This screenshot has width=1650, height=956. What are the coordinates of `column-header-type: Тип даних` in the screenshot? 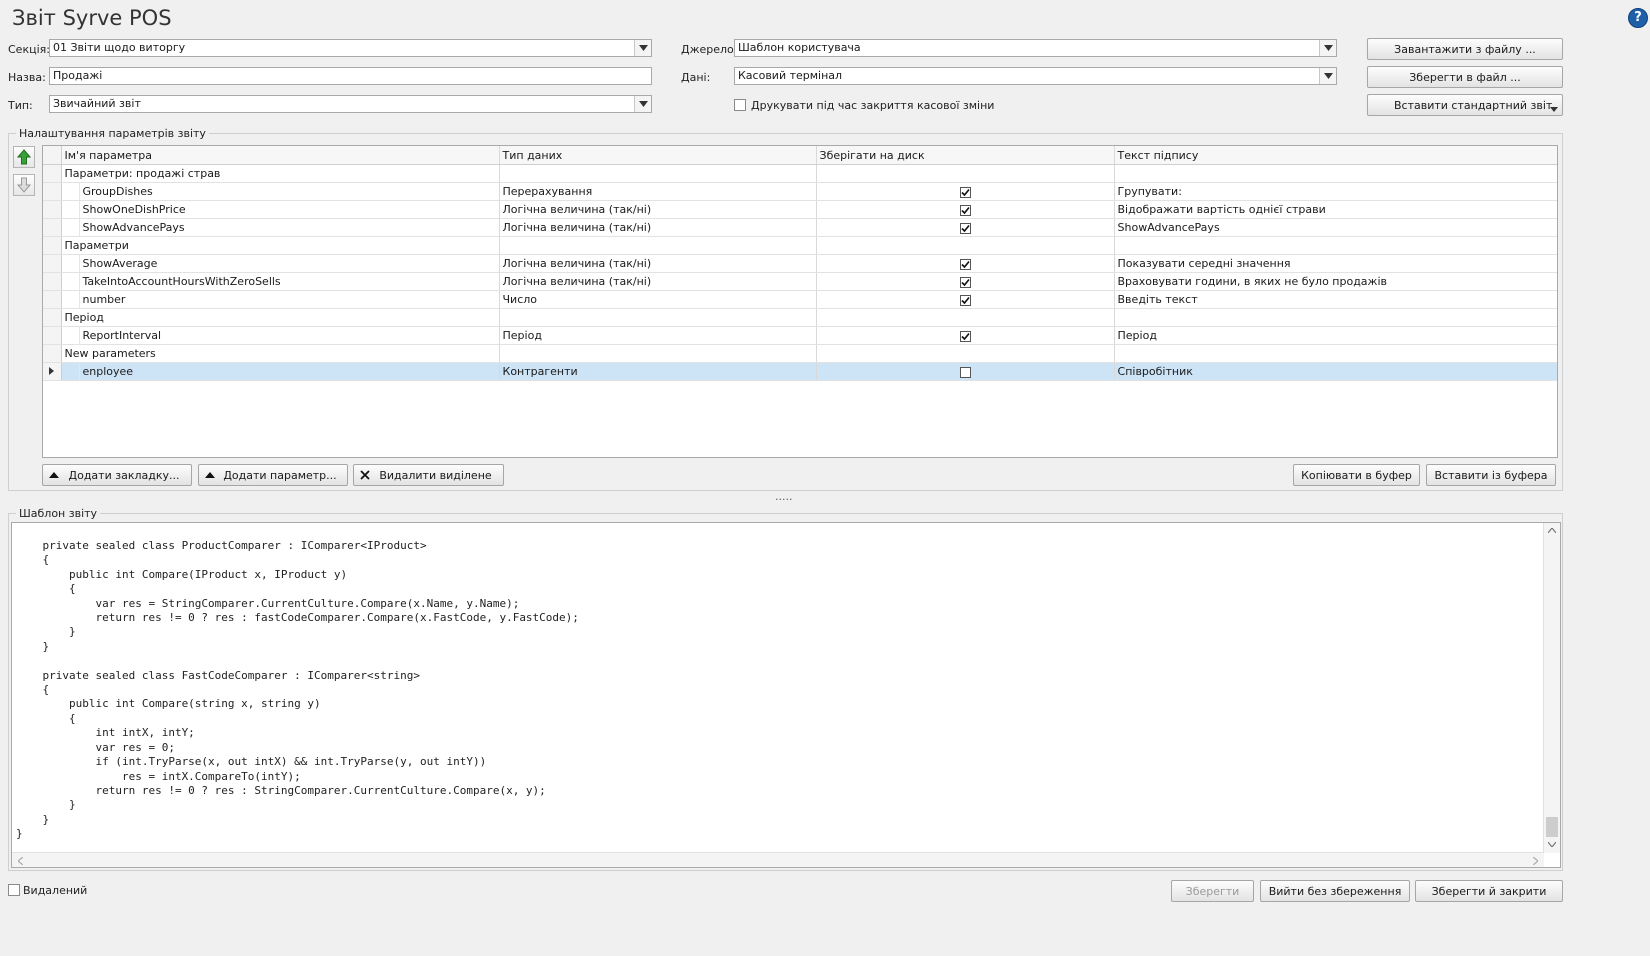 It's located at (658, 155).